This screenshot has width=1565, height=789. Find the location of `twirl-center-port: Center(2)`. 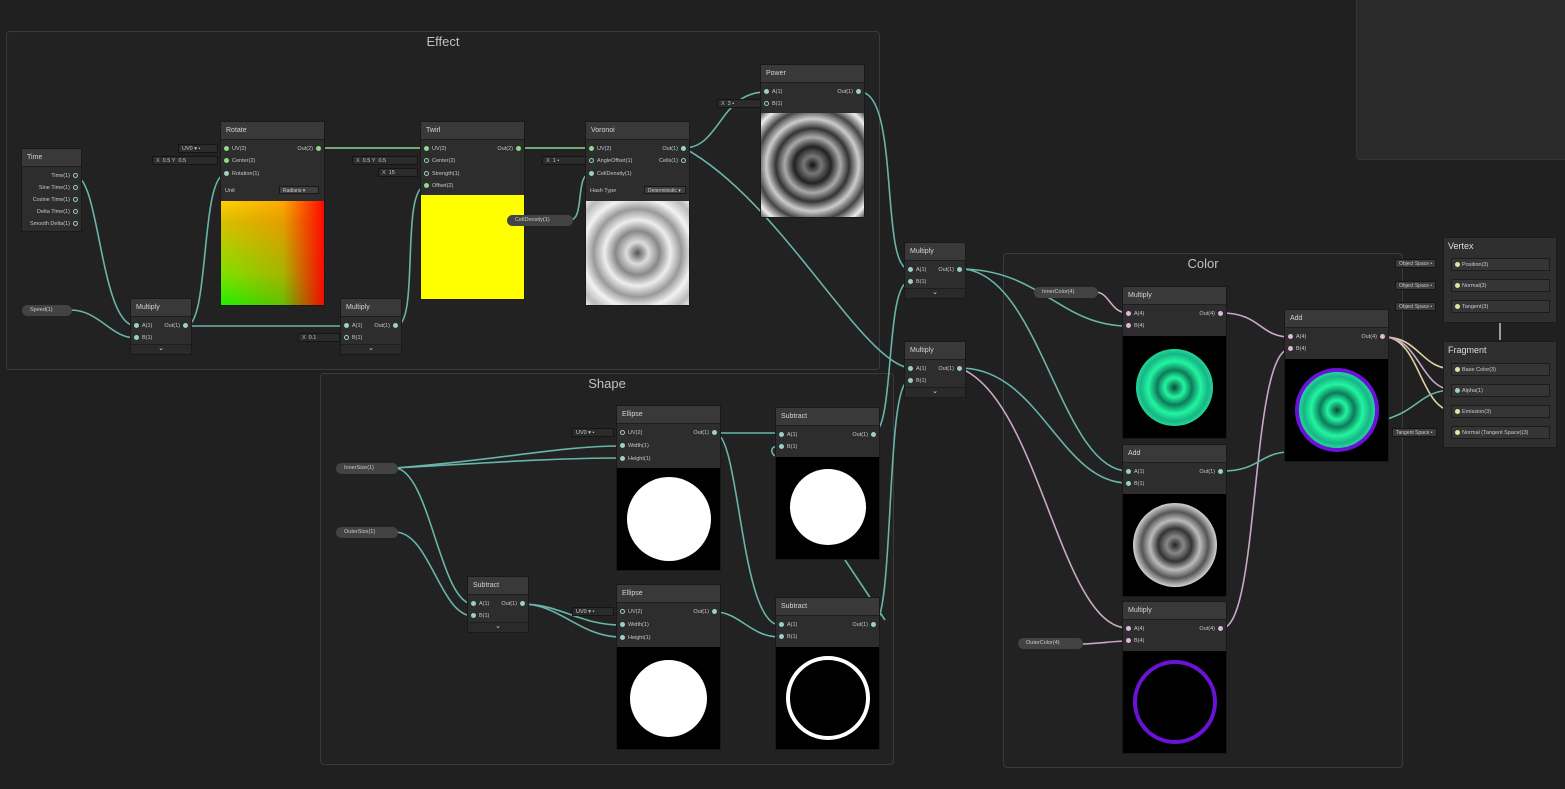

twirl-center-port: Center(2) is located at coordinates (438, 161).